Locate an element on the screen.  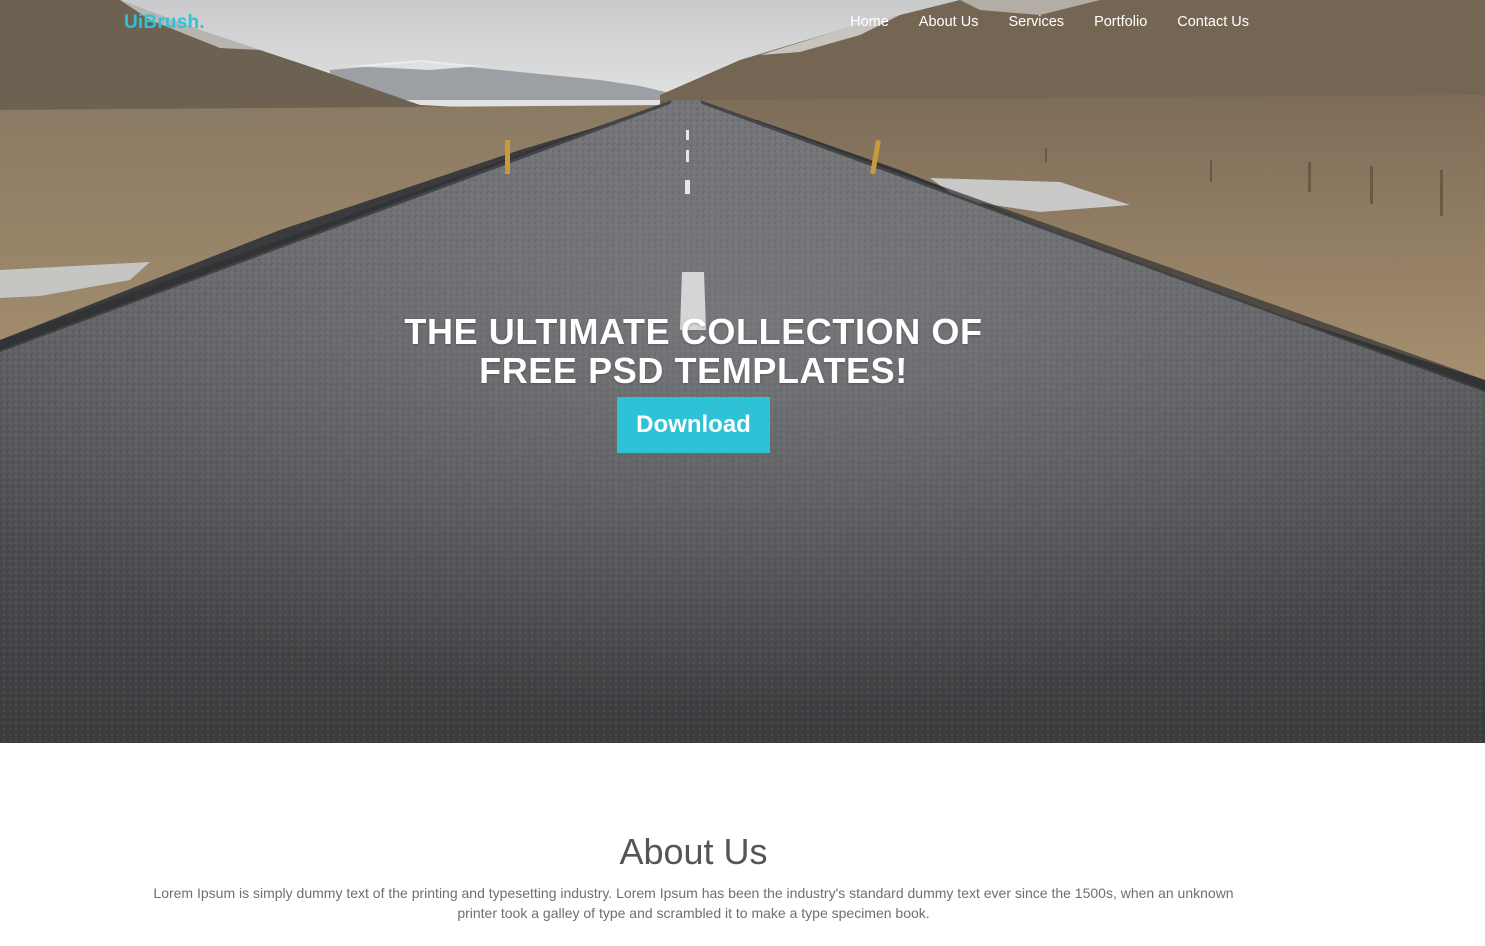
nav-link-services: Services is located at coordinates (1036, 22).